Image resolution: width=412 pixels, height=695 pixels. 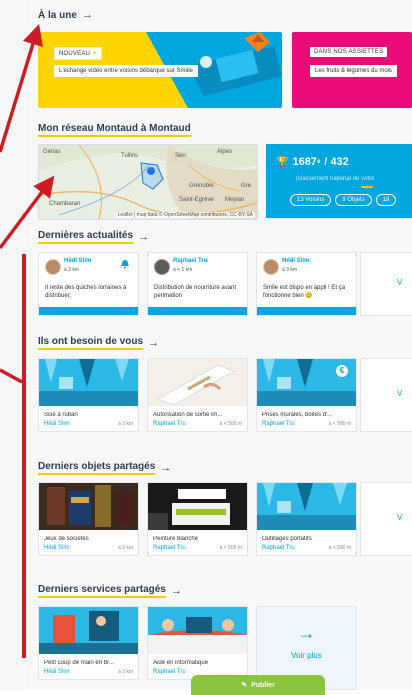 I want to click on pill-voisins: 13 Voisins, so click(x=311, y=200).